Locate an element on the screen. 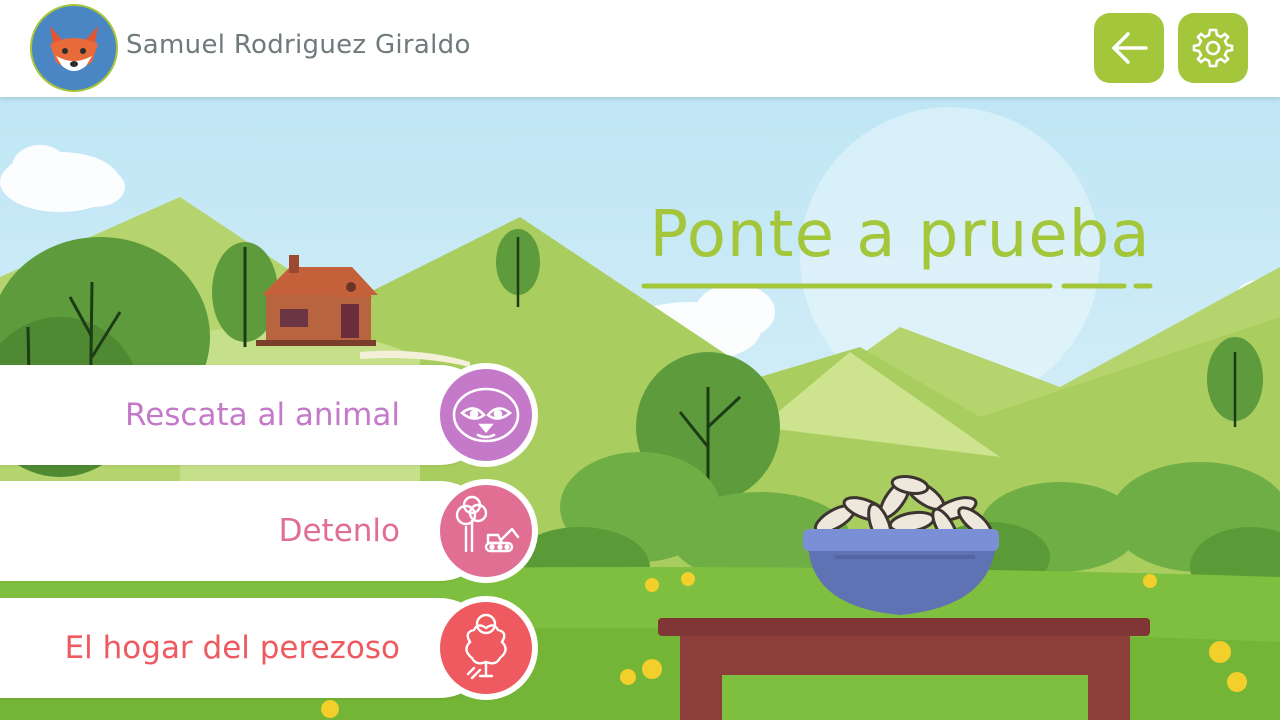 This screenshot has width=1280, height=720. page-title: Ponte a prueba is located at coordinates (900, 235).